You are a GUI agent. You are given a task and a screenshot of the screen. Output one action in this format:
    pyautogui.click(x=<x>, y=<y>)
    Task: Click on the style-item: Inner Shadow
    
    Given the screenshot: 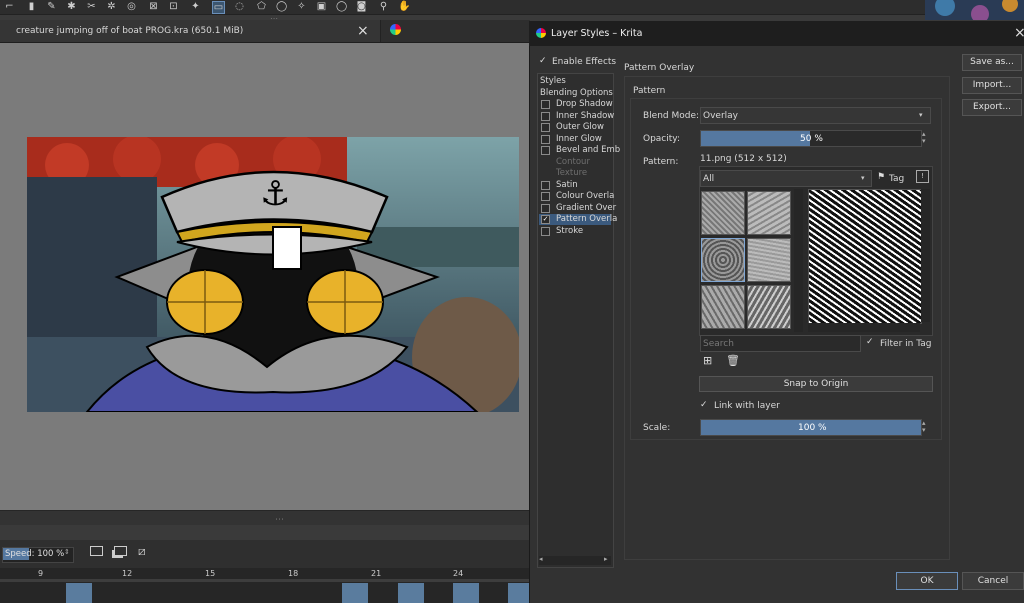 What is the action you would take?
    pyautogui.click(x=576, y=116)
    